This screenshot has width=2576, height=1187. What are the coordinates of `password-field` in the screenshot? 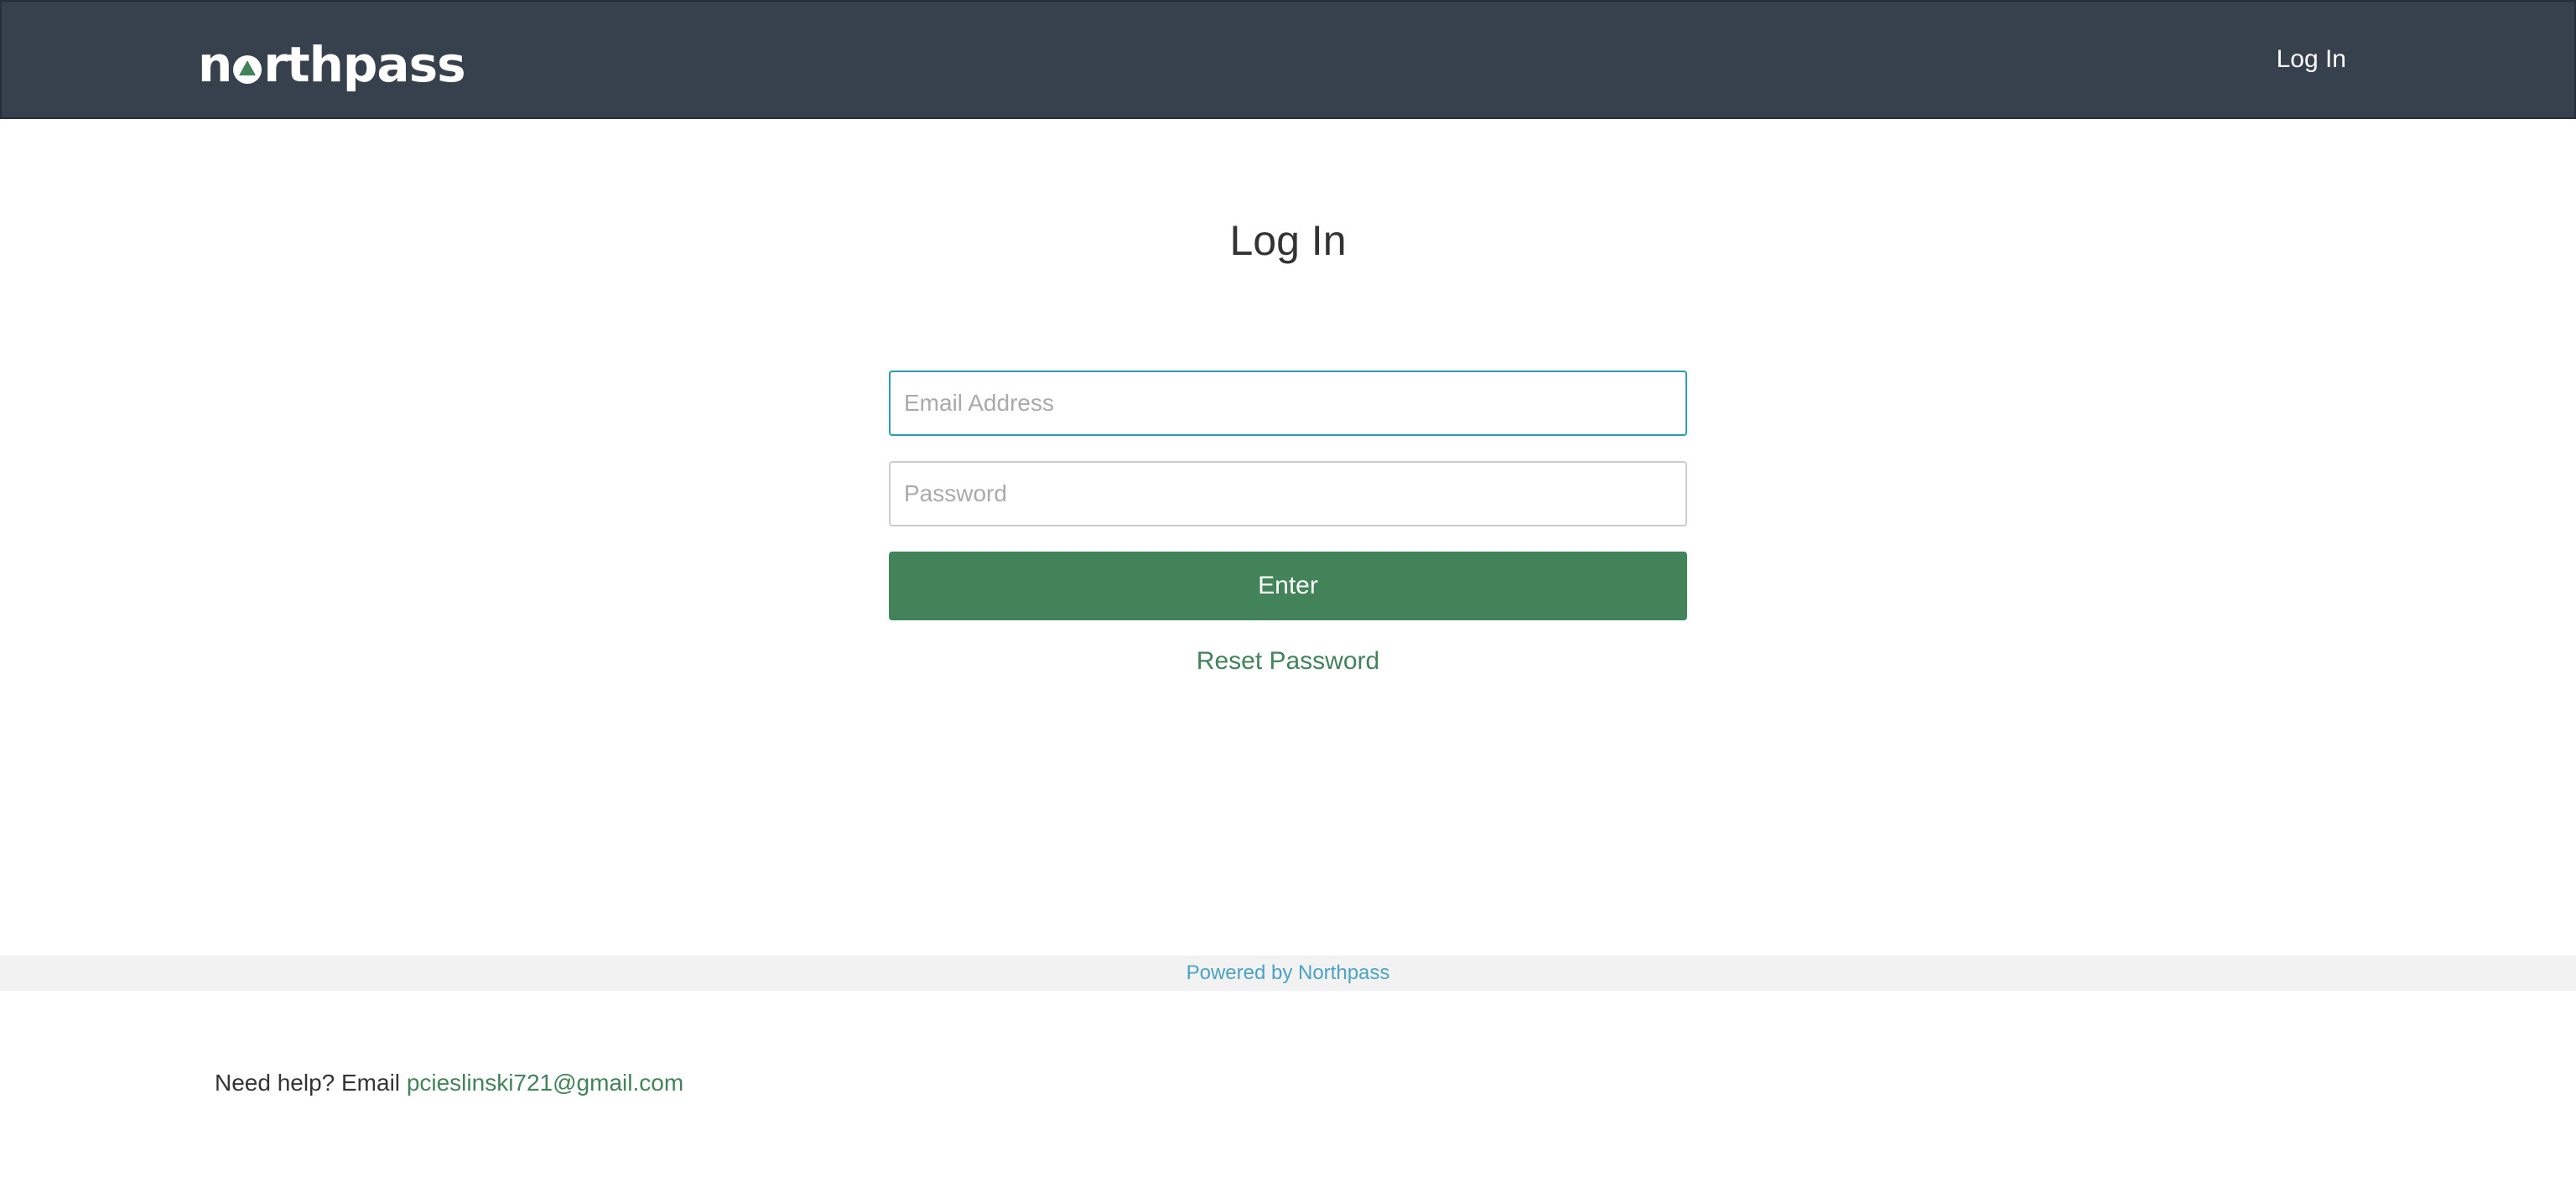 It's located at (1288, 493).